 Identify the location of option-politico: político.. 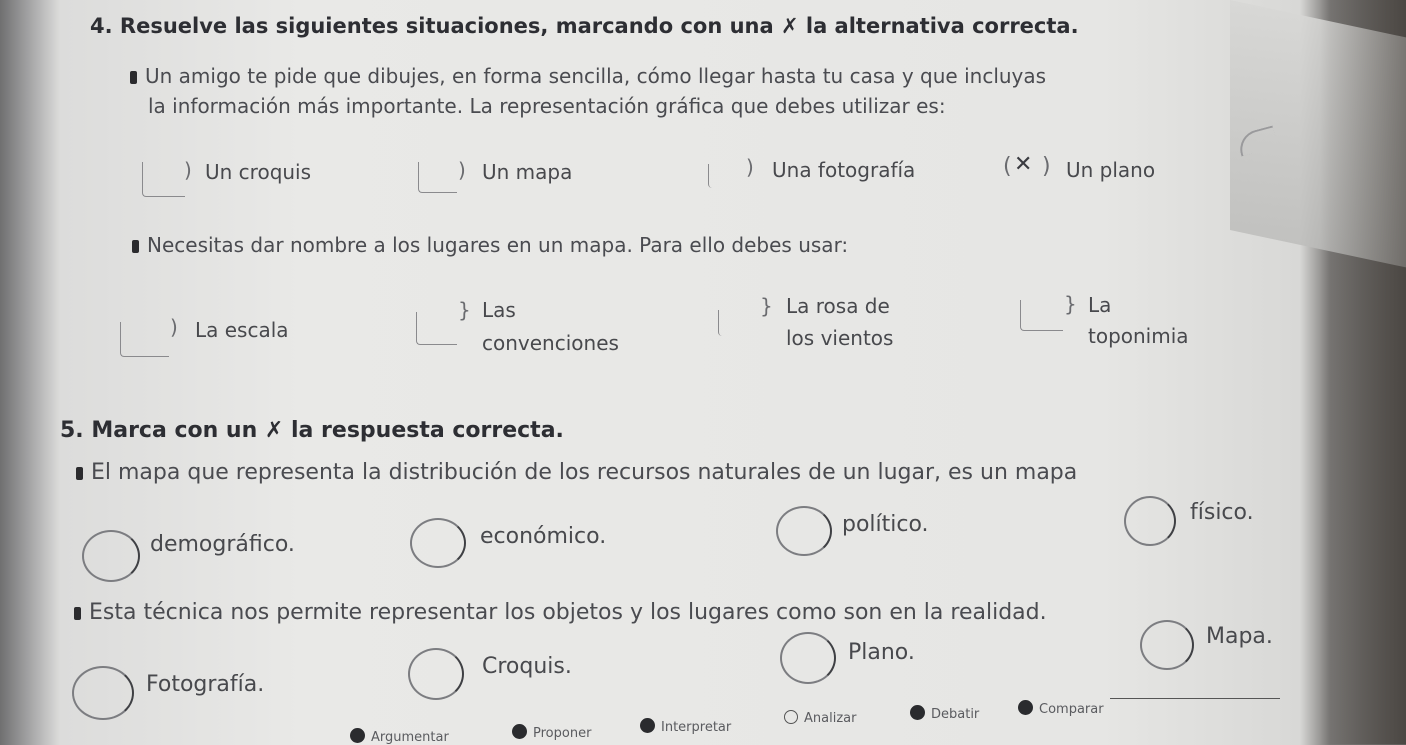
(885, 524).